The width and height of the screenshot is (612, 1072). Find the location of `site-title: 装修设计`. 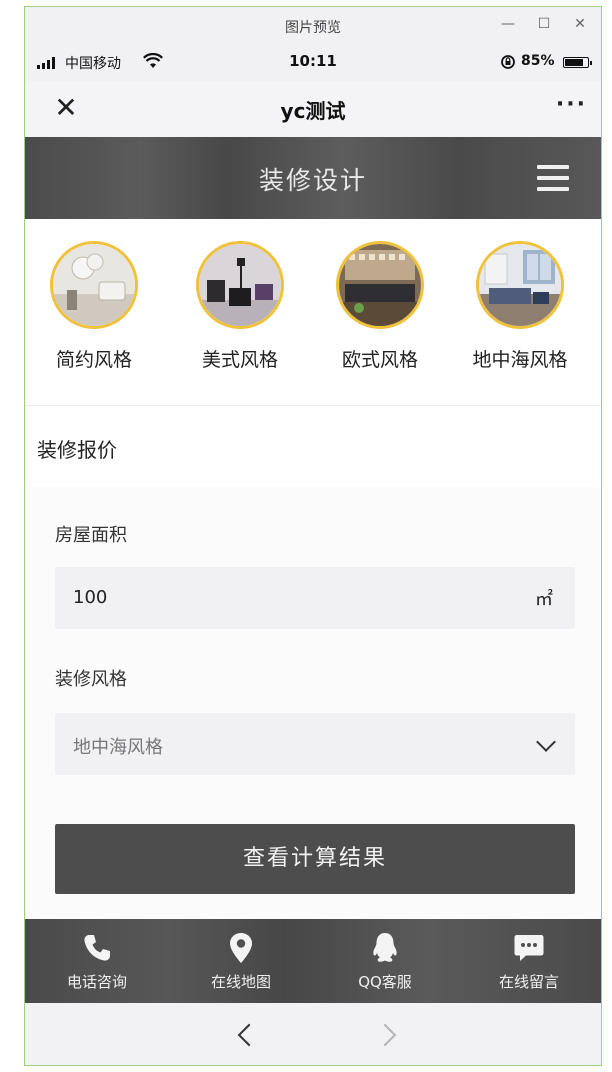

site-title: 装修设计 is located at coordinates (312, 180).